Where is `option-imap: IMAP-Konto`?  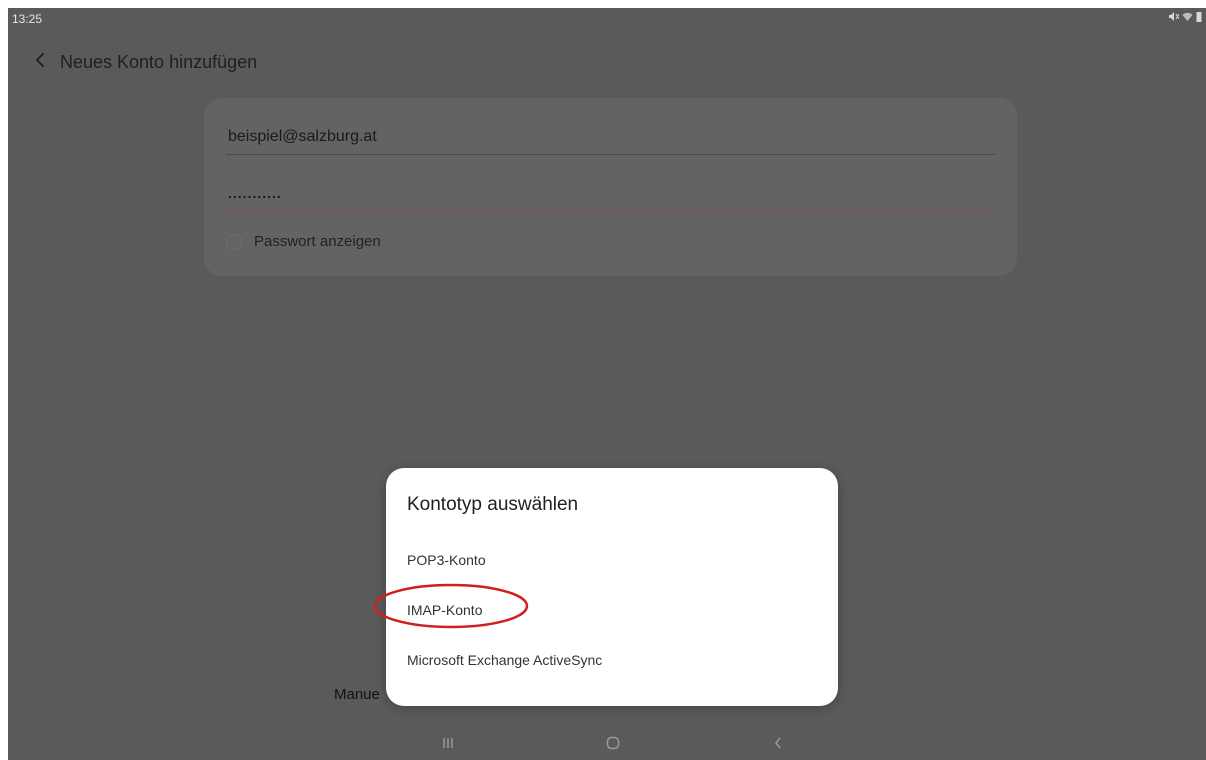 option-imap: IMAP-Konto is located at coordinates (444, 610).